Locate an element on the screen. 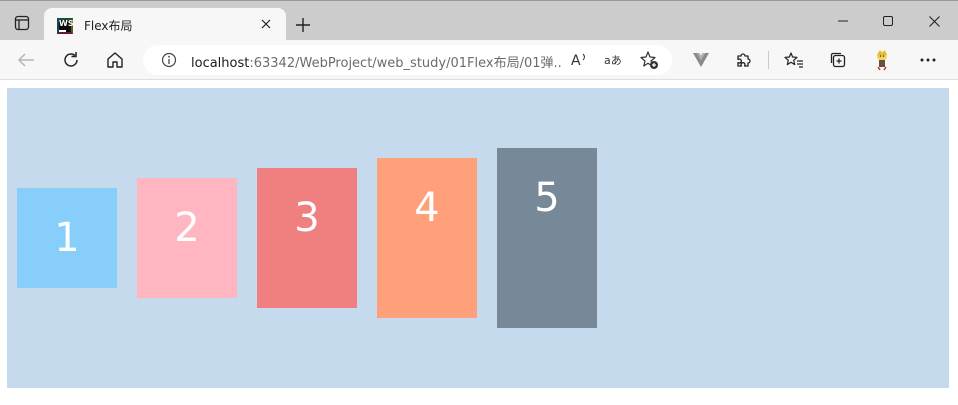 The image size is (958, 405). flex-item-1: 1 is located at coordinates (67, 238).